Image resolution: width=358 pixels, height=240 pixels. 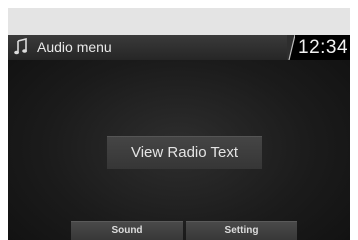 I want to click on clock: 12:34, so click(x=318, y=47).